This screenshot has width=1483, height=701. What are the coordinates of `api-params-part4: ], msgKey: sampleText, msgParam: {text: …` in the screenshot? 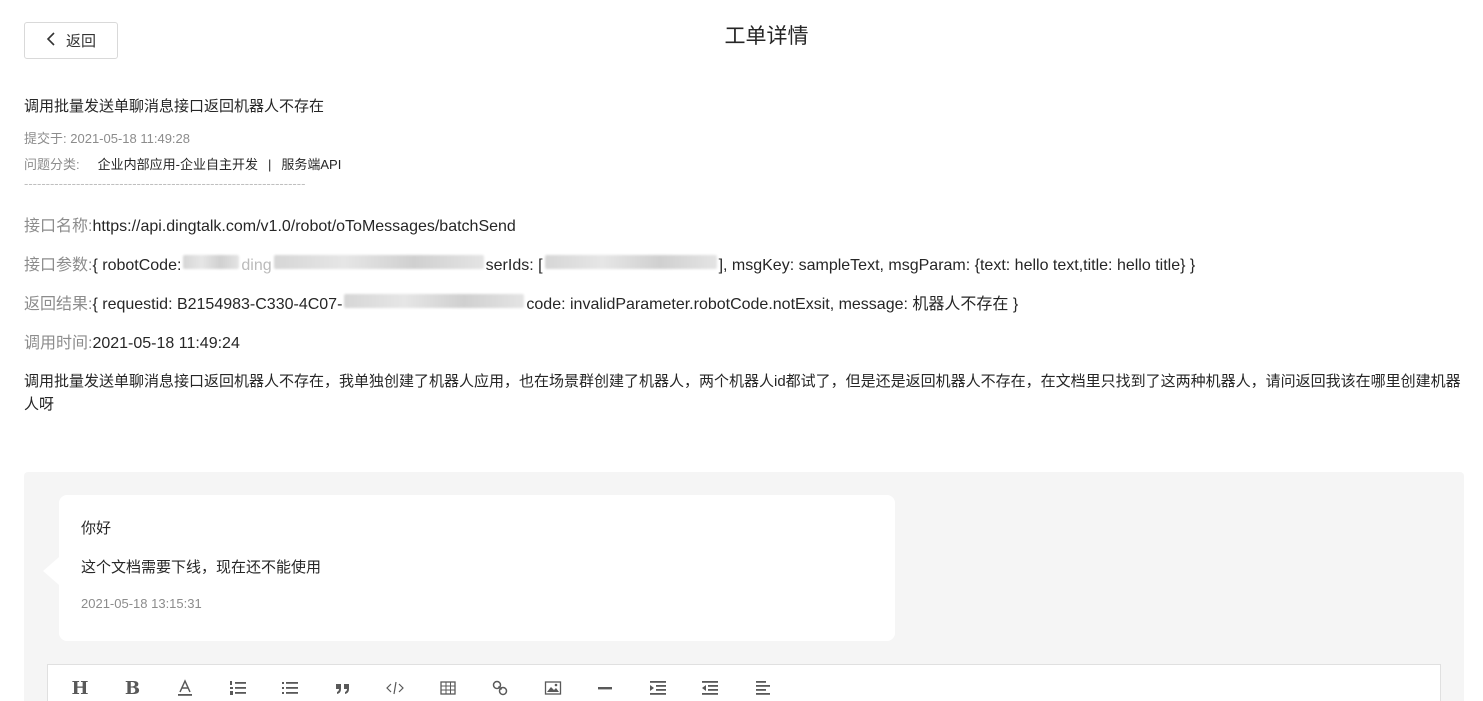 It's located at (957, 265).